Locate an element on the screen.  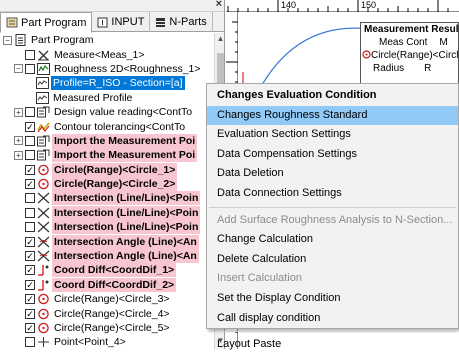
panel-tabs: Part Program INPUT N-Parts is located at coordinates (112, 22).